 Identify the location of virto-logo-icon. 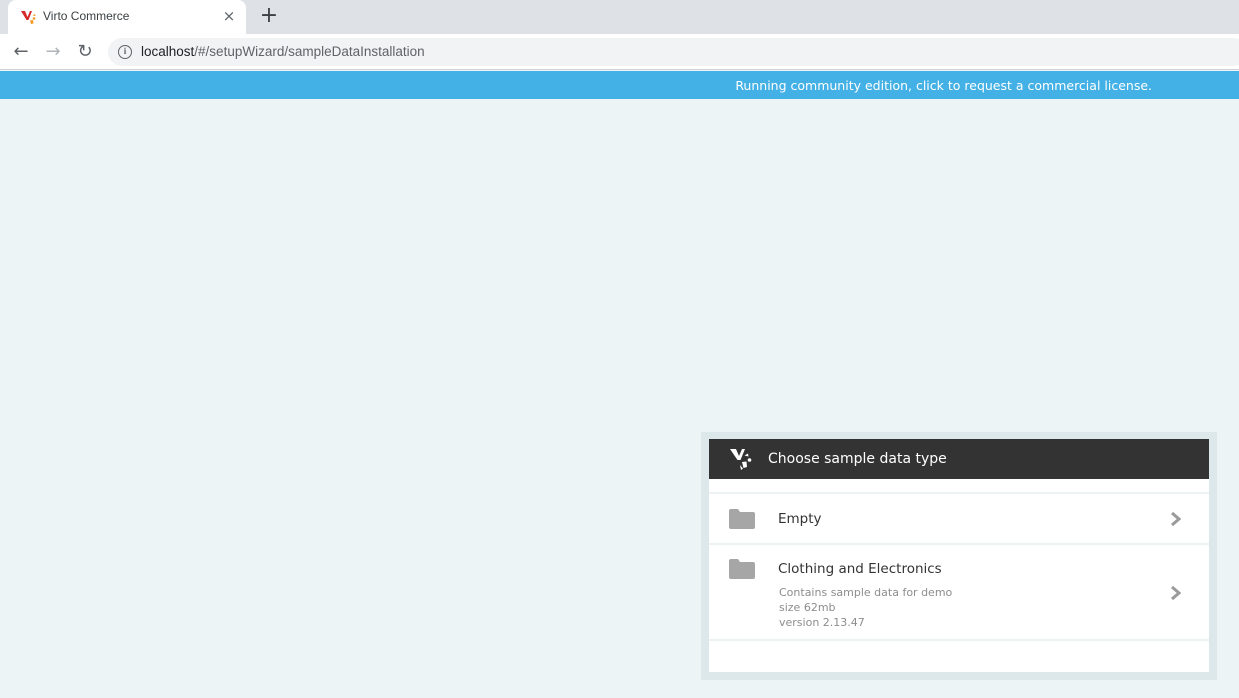
(741, 459).